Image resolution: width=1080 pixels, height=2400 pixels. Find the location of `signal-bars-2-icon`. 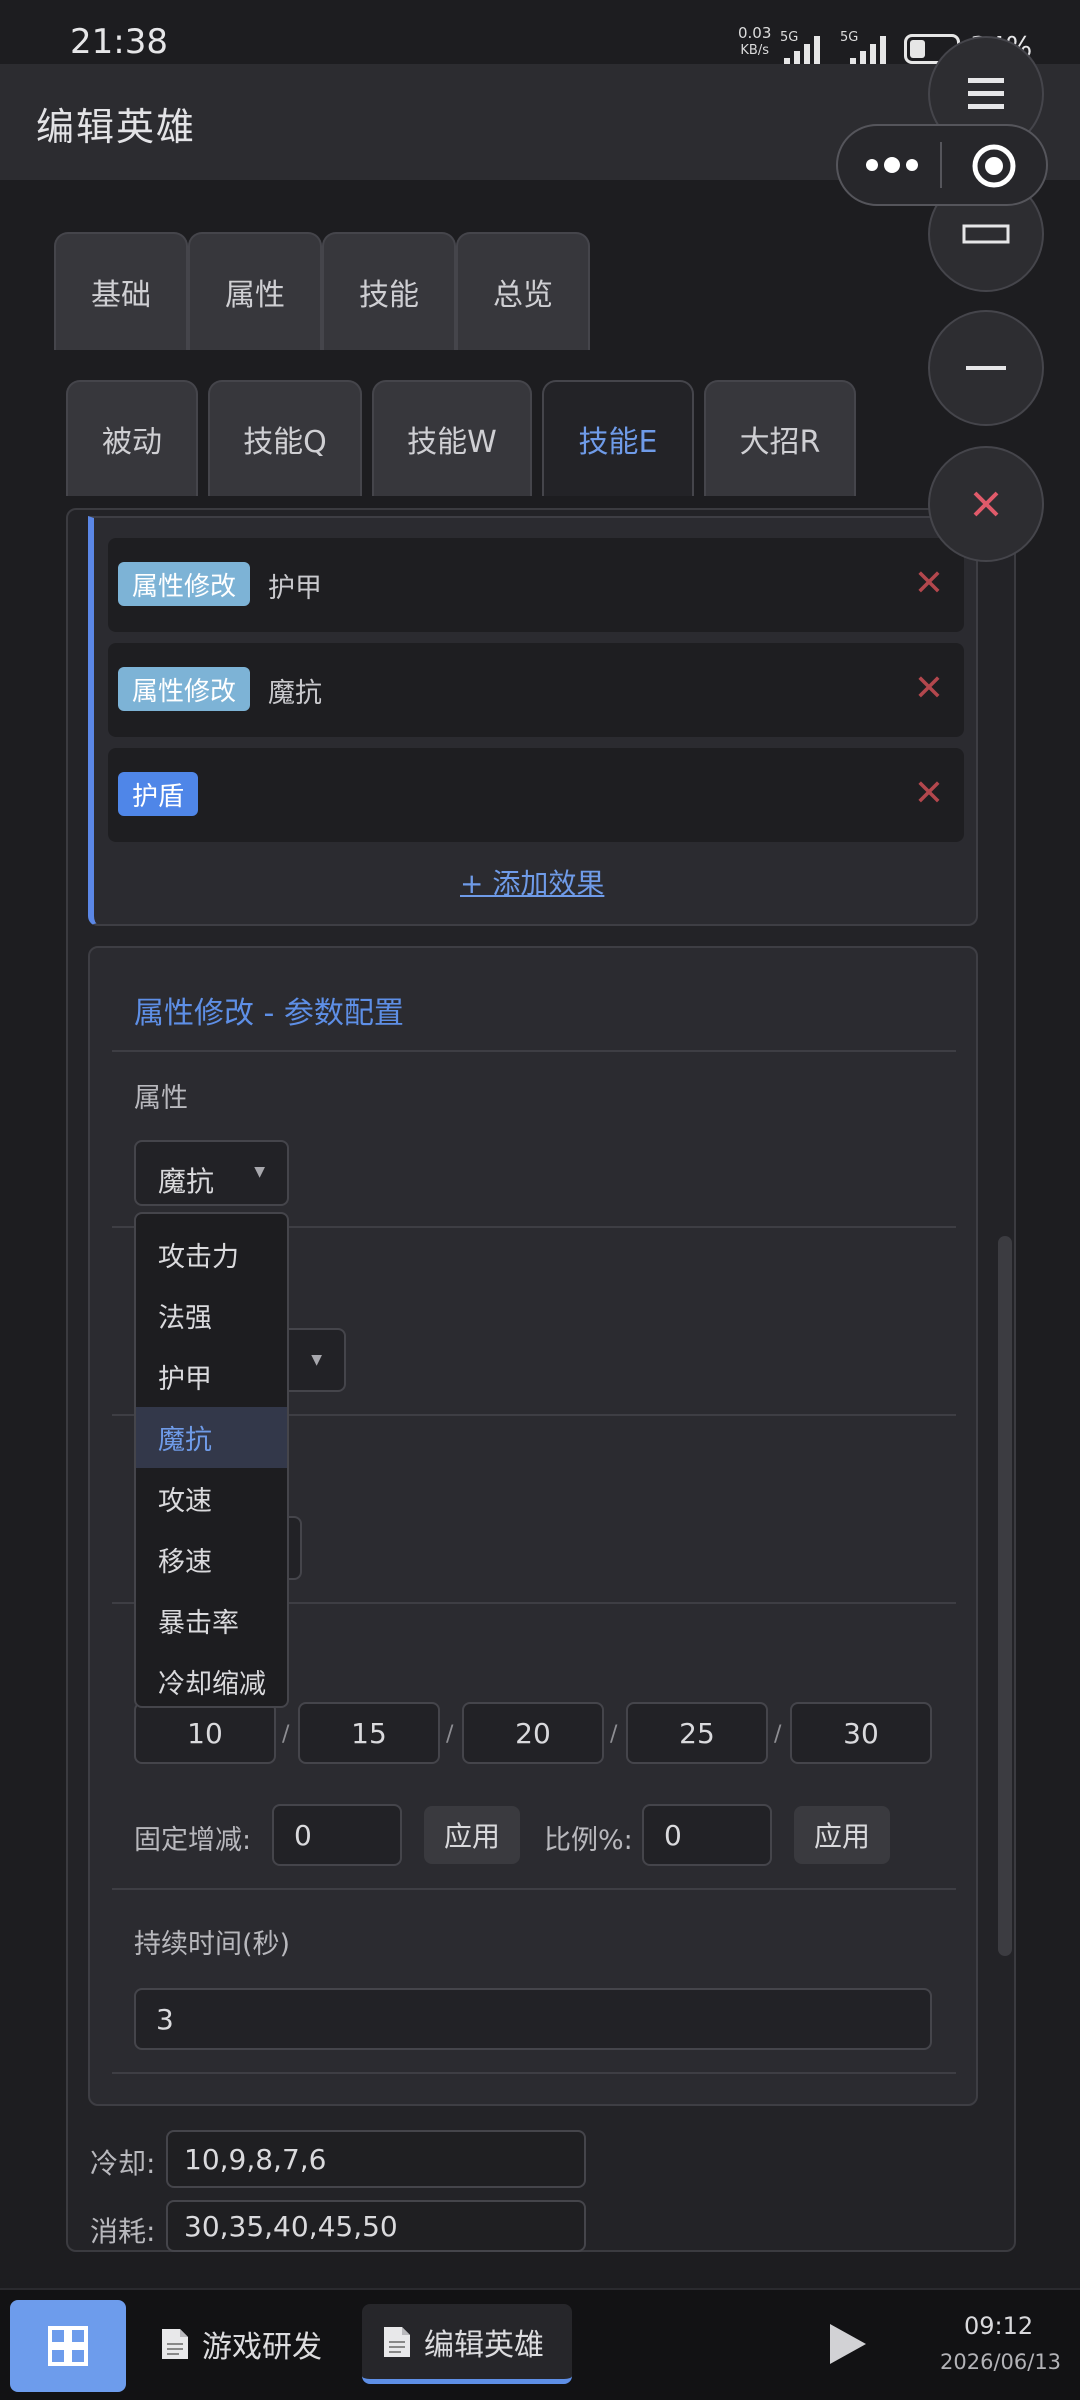

signal-bars-2-icon is located at coordinates (868, 48).